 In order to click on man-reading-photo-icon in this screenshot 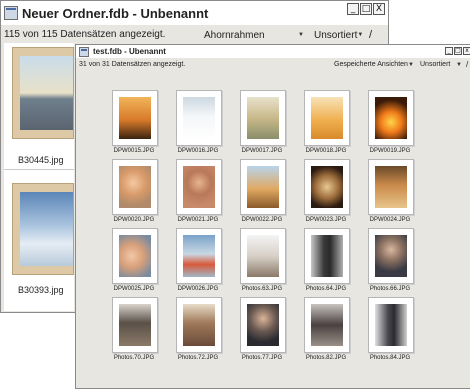, I will do `click(199, 325)`.